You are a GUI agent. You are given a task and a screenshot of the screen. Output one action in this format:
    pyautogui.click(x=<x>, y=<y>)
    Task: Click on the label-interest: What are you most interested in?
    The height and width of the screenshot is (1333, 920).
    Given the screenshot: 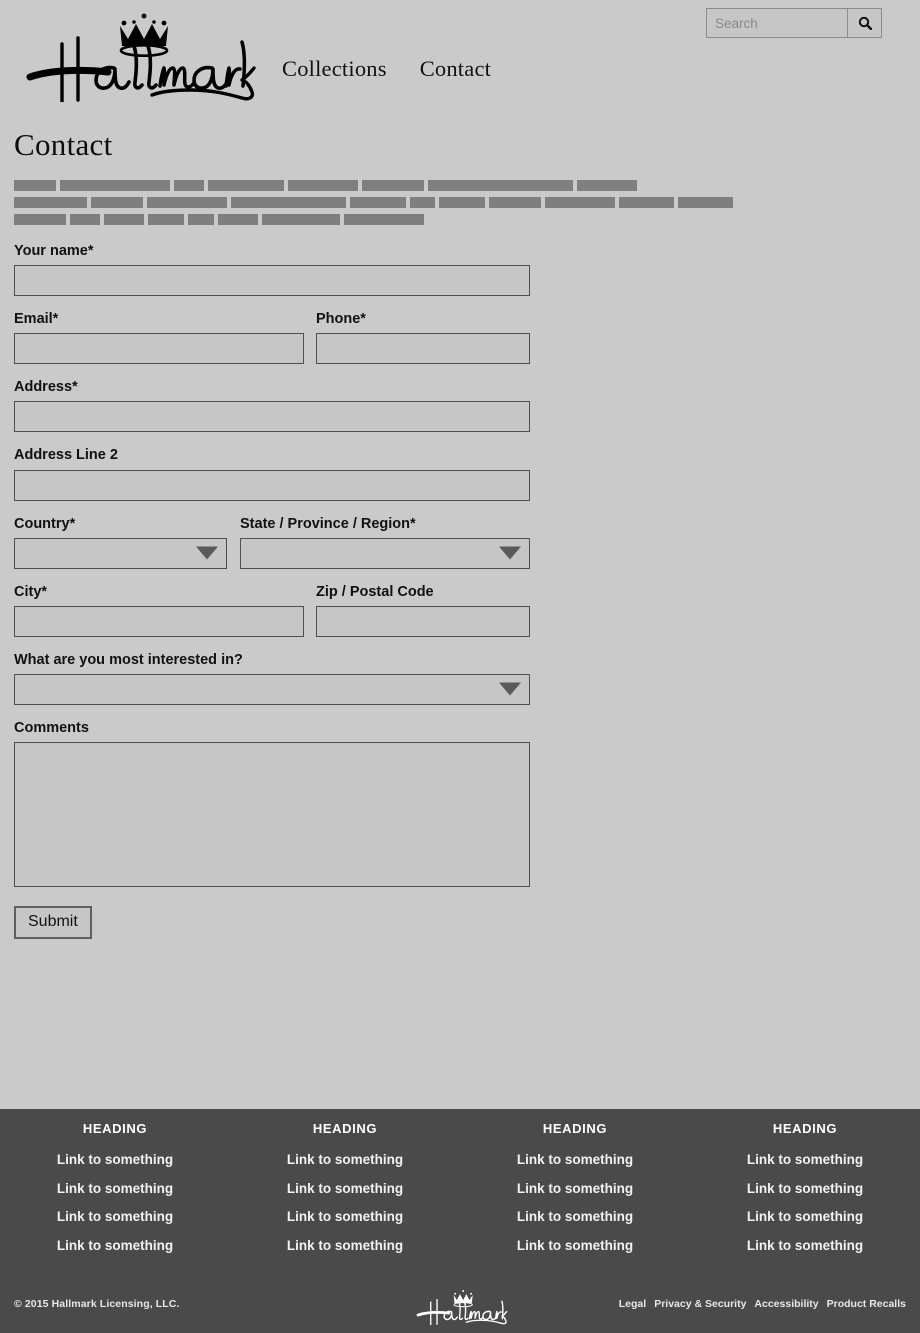 What is the action you would take?
    pyautogui.click(x=128, y=659)
    